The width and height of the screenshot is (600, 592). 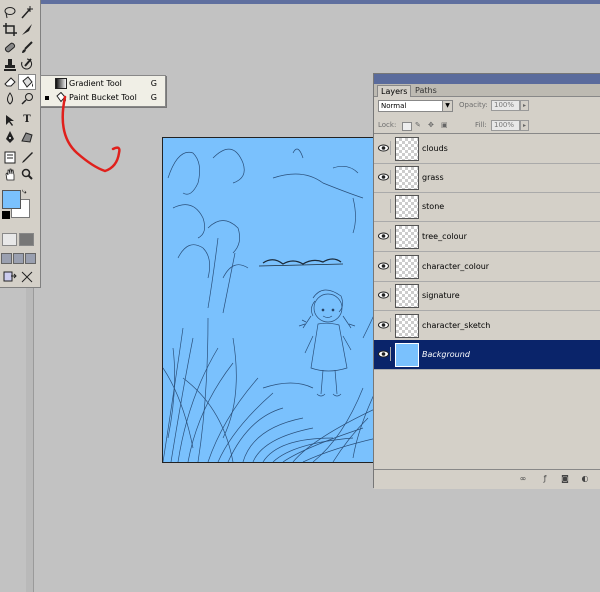 What do you see at coordinates (61, 83) in the screenshot?
I see `gradient-icon` at bounding box center [61, 83].